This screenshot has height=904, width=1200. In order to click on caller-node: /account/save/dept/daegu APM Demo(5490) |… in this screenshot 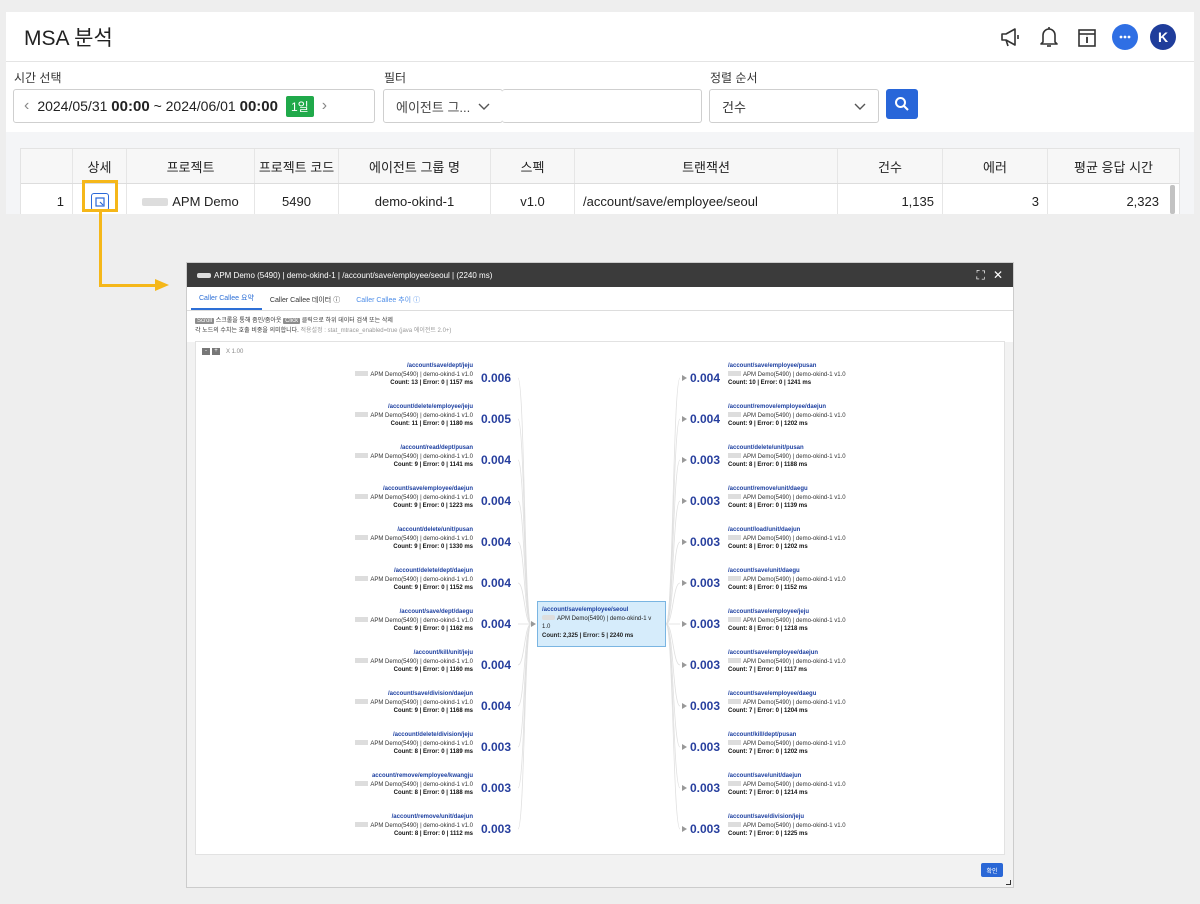, I will do `click(414, 621)`.